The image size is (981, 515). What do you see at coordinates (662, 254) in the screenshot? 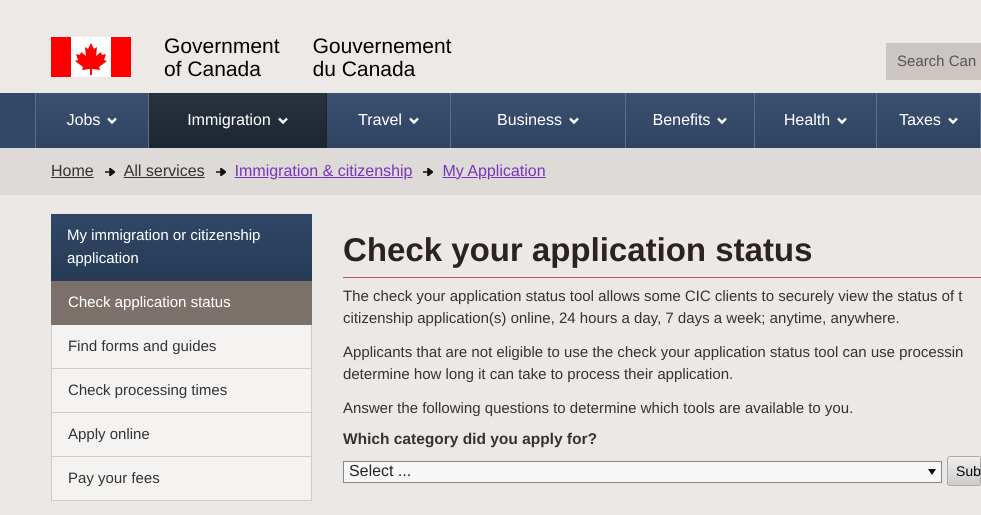
I see `page-title: Check your application status` at bounding box center [662, 254].